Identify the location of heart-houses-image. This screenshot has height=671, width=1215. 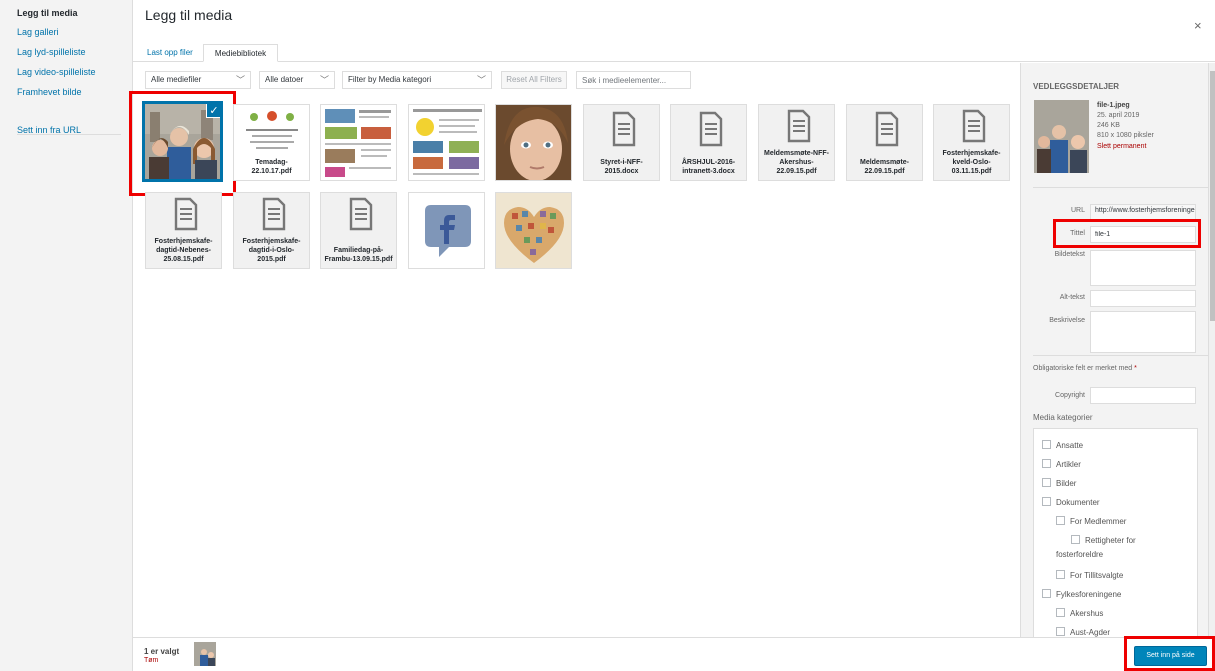
(533, 230).